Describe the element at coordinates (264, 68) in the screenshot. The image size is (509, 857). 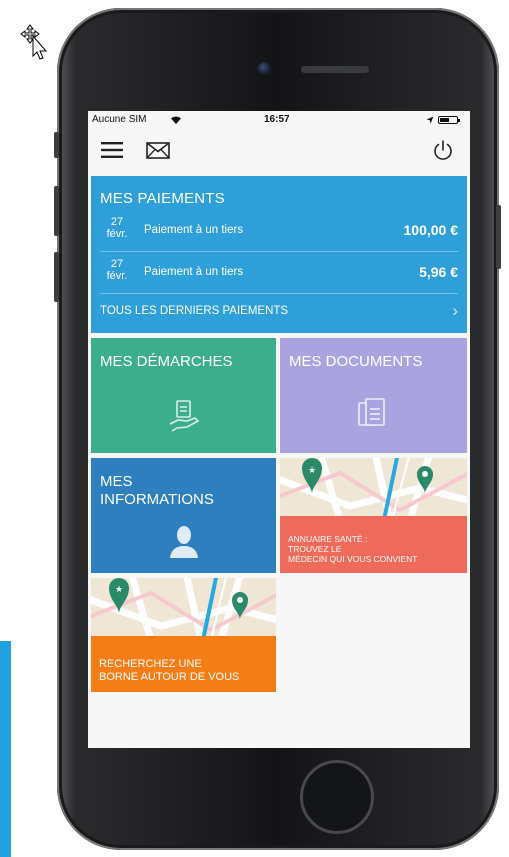
I see `front-camera` at that location.